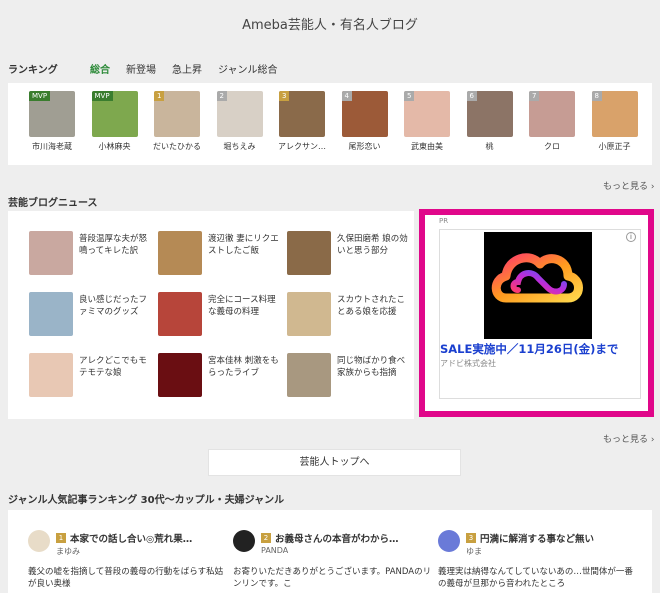 This screenshot has width=660, height=593. What do you see at coordinates (100, 68) in the screenshot?
I see `tab-overall: 総合` at bounding box center [100, 68].